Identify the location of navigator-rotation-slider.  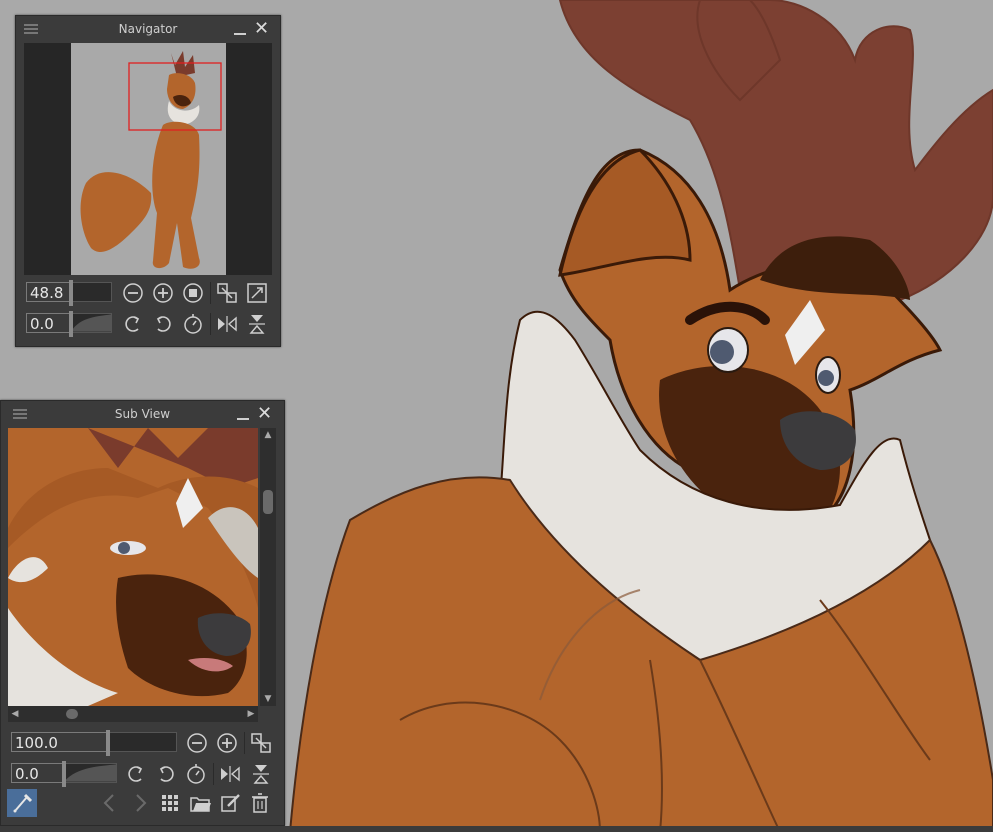
(90, 324).